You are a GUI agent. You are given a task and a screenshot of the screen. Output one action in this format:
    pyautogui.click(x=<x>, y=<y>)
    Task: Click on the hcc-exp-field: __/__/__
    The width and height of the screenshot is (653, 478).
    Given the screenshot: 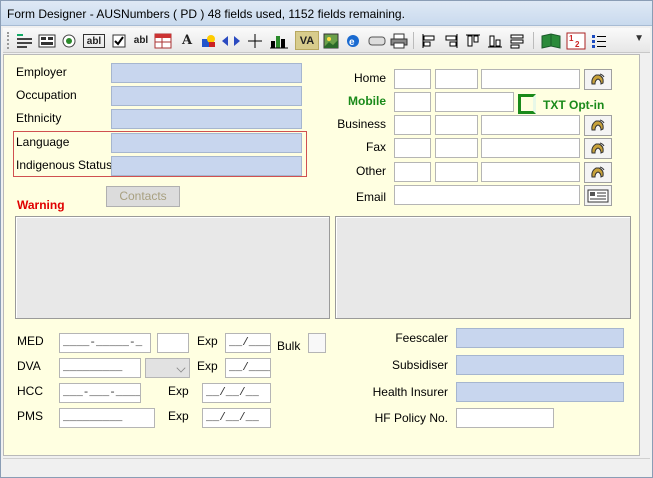 What is the action you would take?
    pyautogui.click(x=236, y=393)
    